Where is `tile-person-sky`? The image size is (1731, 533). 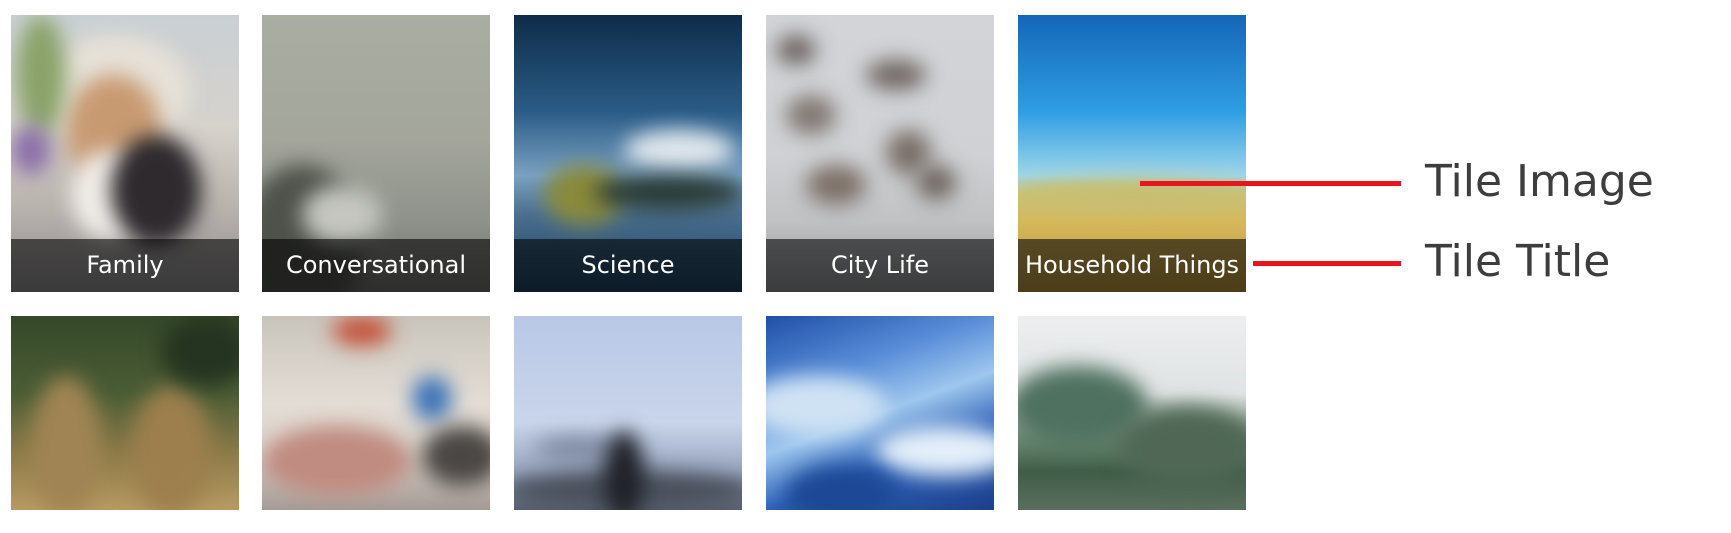
tile-person-sky is located at coordinates (628, 413).